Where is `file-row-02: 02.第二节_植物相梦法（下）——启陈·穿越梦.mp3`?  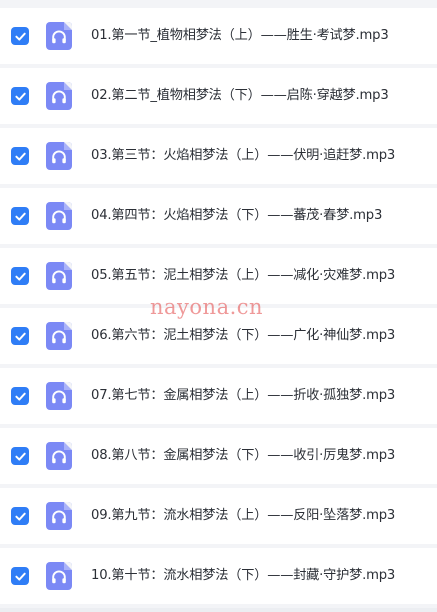 file-row-02: 02.第二节_植物相梦法（下）——启陈·穿越梦.mp3 is located at coordinates (218, 96).